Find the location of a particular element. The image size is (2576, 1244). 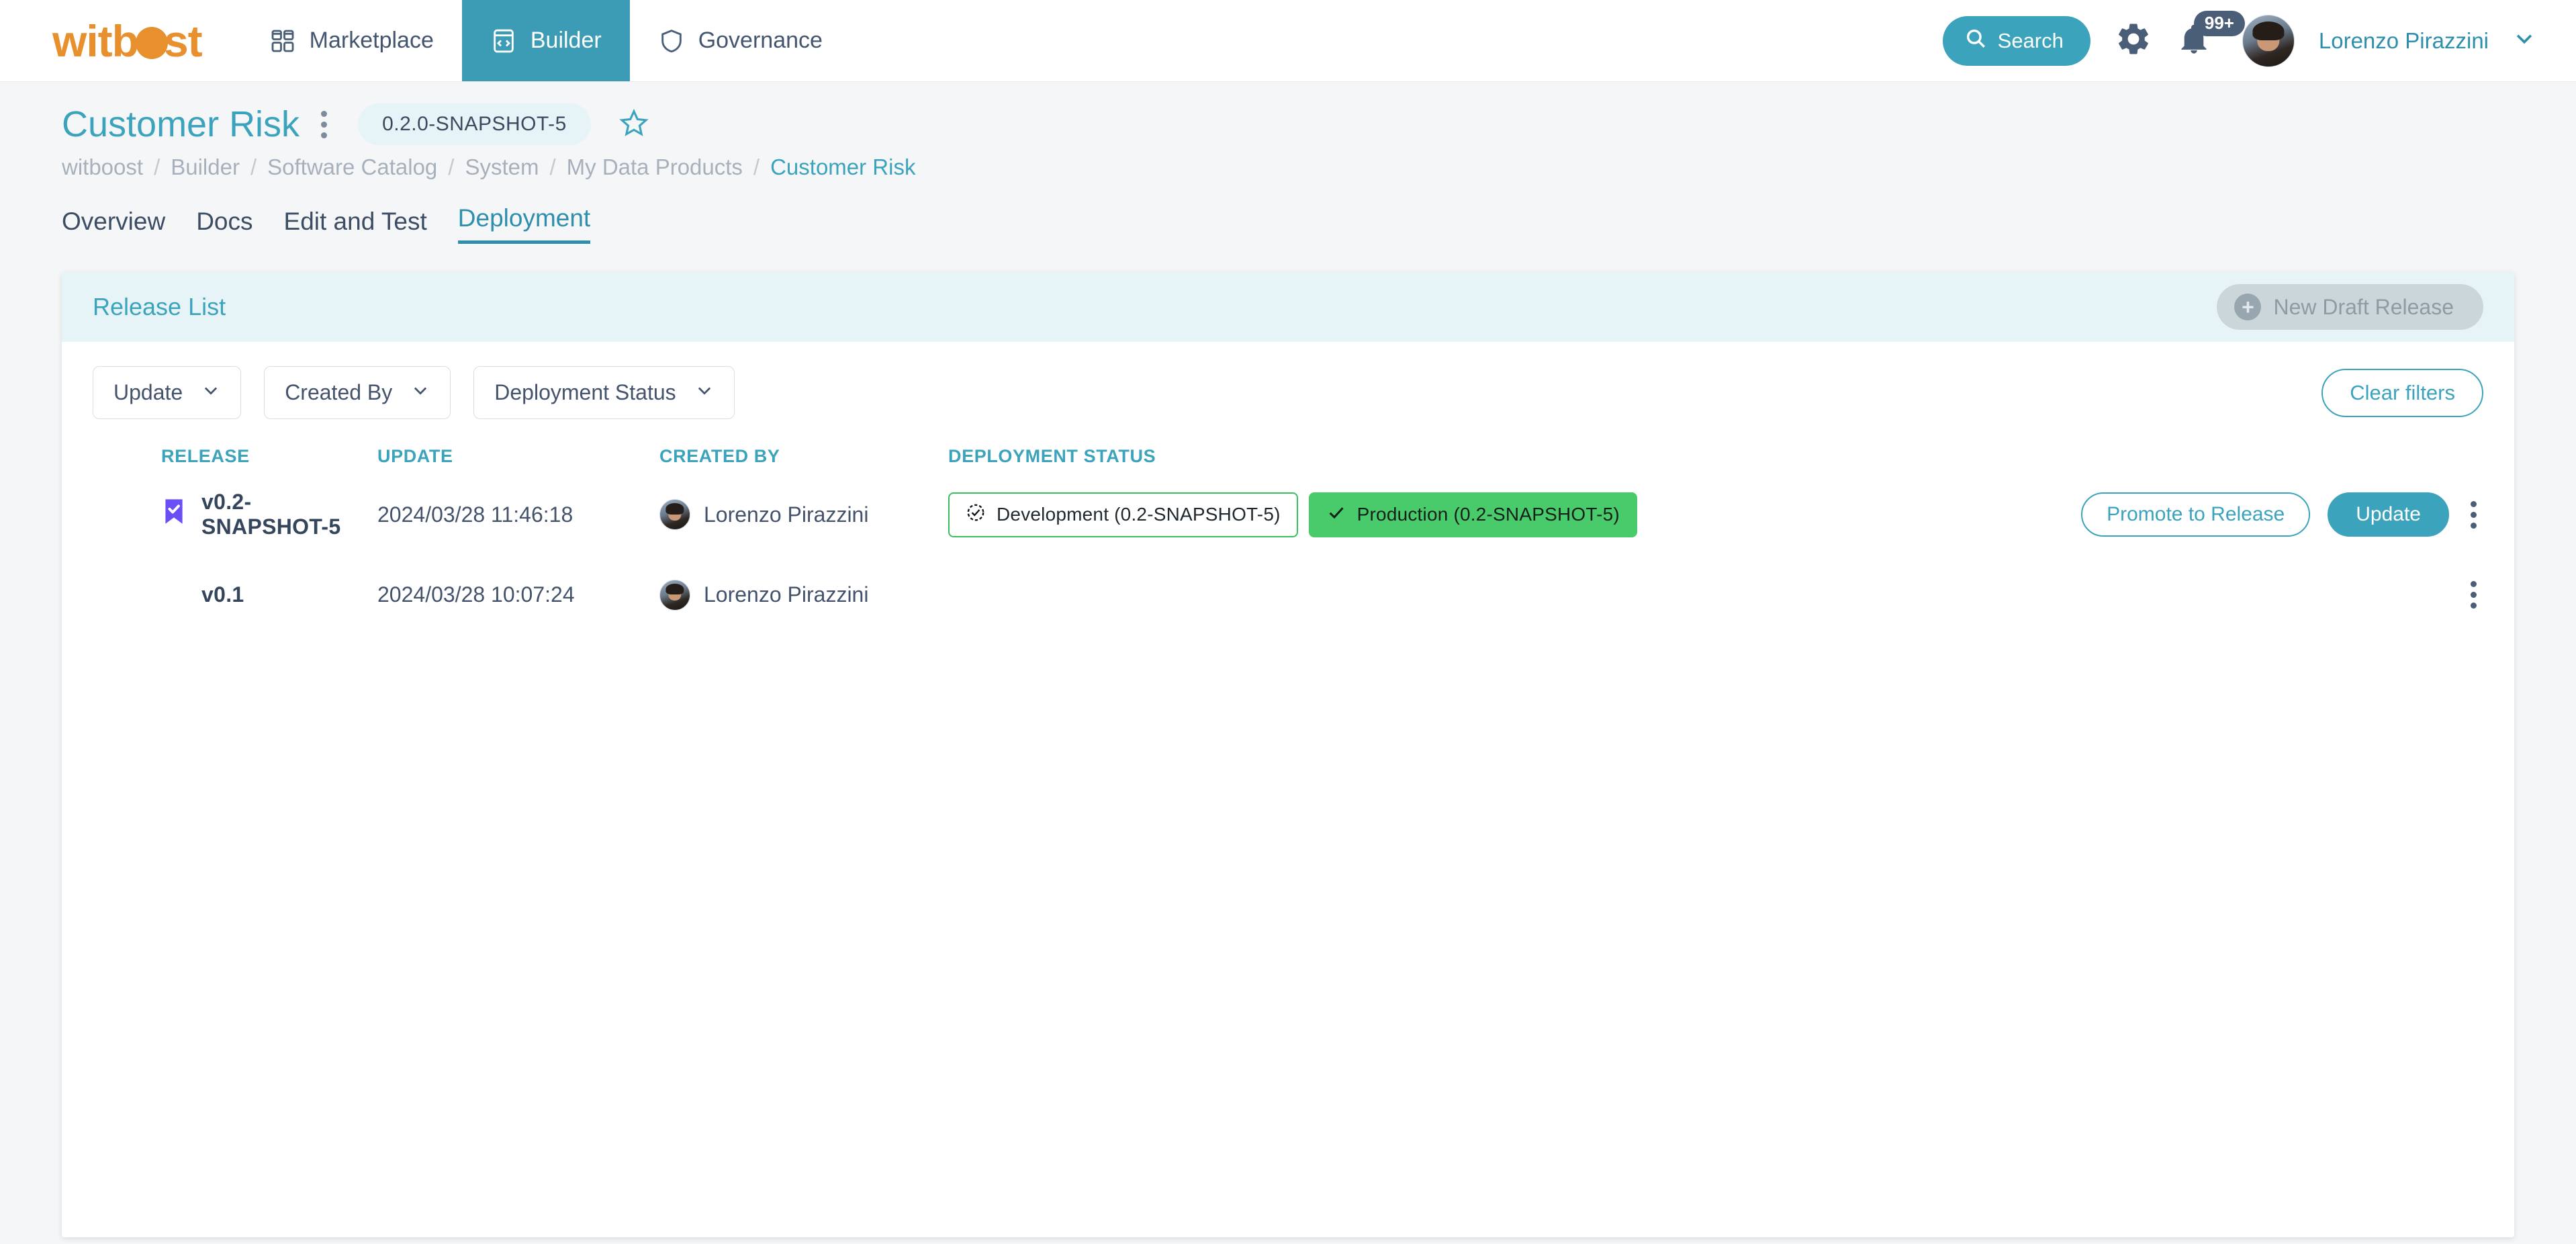

status-chip-production-label: Production (0.2-SNAPSHOT-5) is located at coordinates (1488, 514).